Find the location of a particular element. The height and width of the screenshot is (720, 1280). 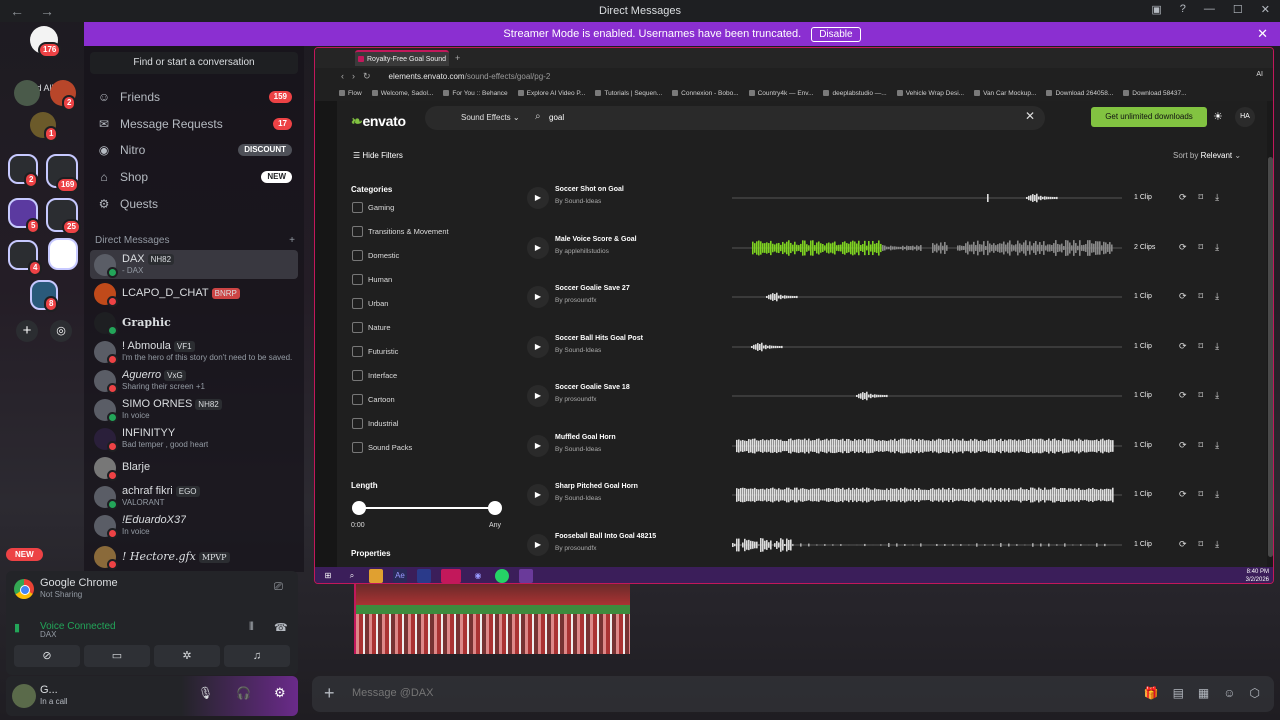

sidebar-item-nitro: ◉ Nitro DISCOUNT is located at coordinates (194, 150).